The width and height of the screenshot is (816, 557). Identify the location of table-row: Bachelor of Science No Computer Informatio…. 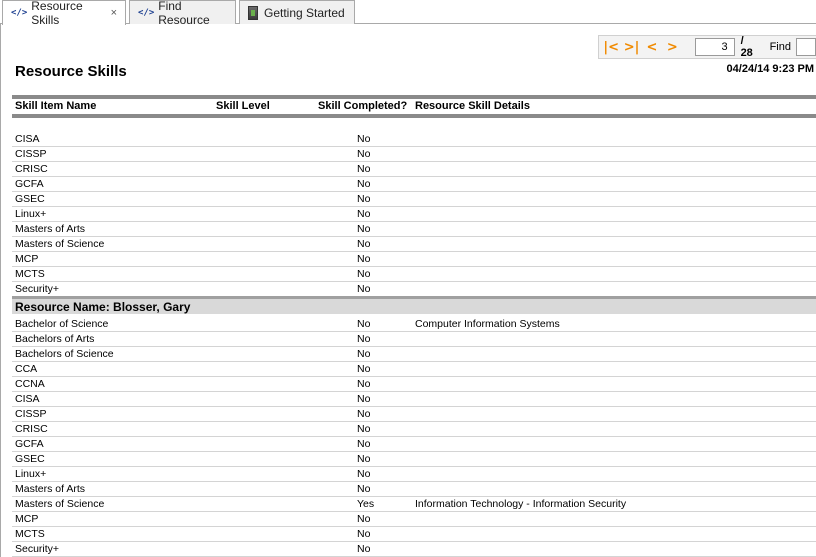
(414, 324).